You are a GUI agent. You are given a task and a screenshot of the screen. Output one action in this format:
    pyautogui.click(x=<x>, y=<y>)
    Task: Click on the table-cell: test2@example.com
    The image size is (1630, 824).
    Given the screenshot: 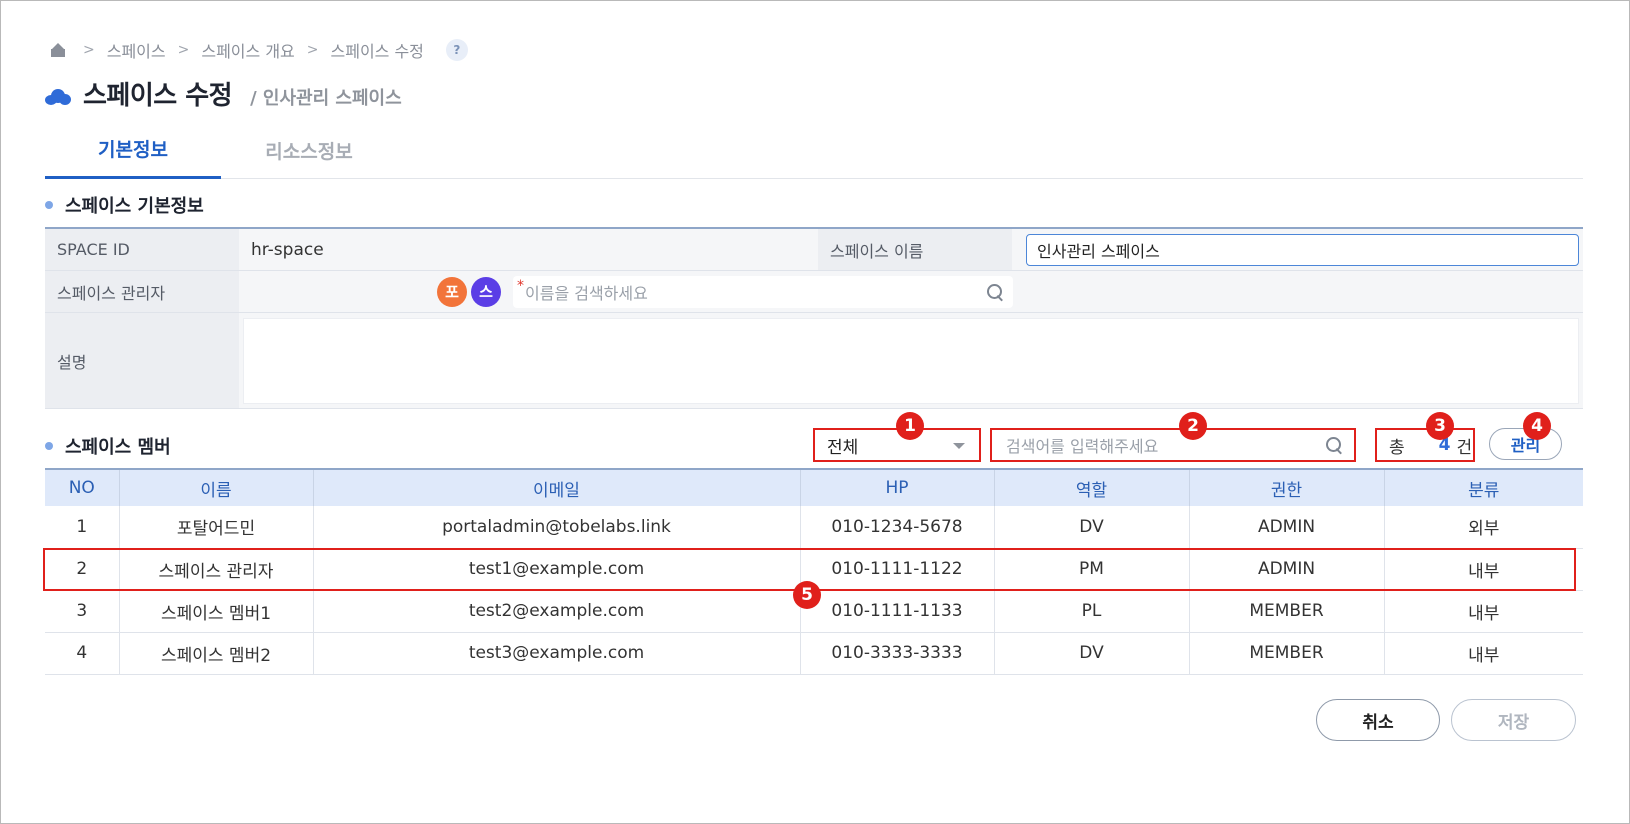 What is the action you would take?
    pyautogui.click(x=557, y=611)
    